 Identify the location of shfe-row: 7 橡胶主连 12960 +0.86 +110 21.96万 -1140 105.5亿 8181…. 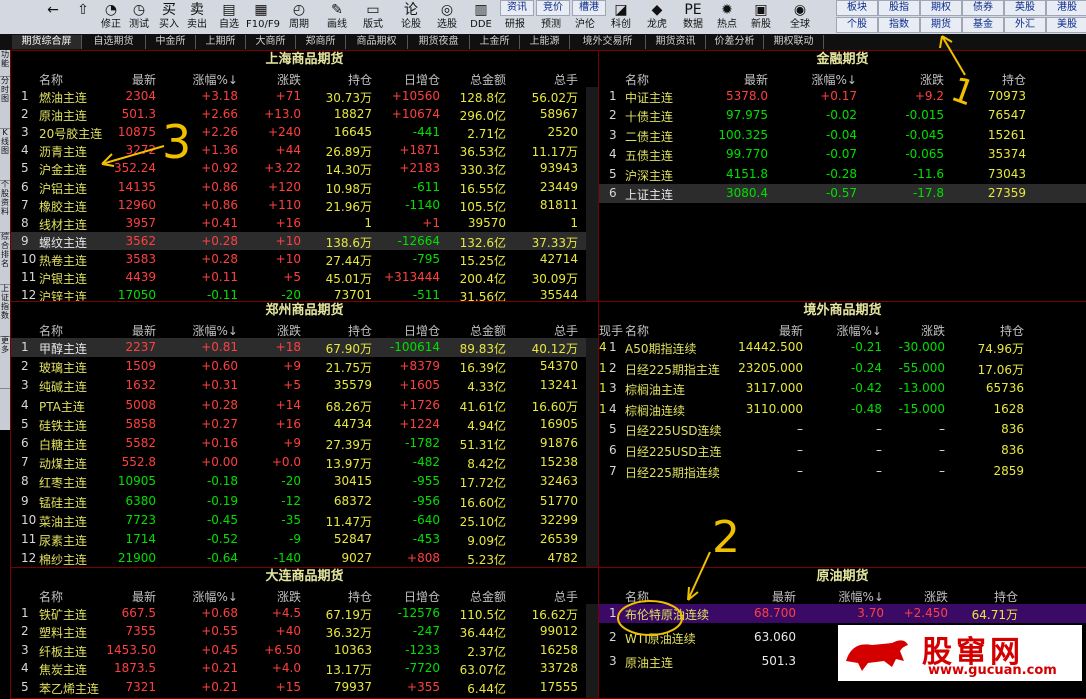
(304, 205).